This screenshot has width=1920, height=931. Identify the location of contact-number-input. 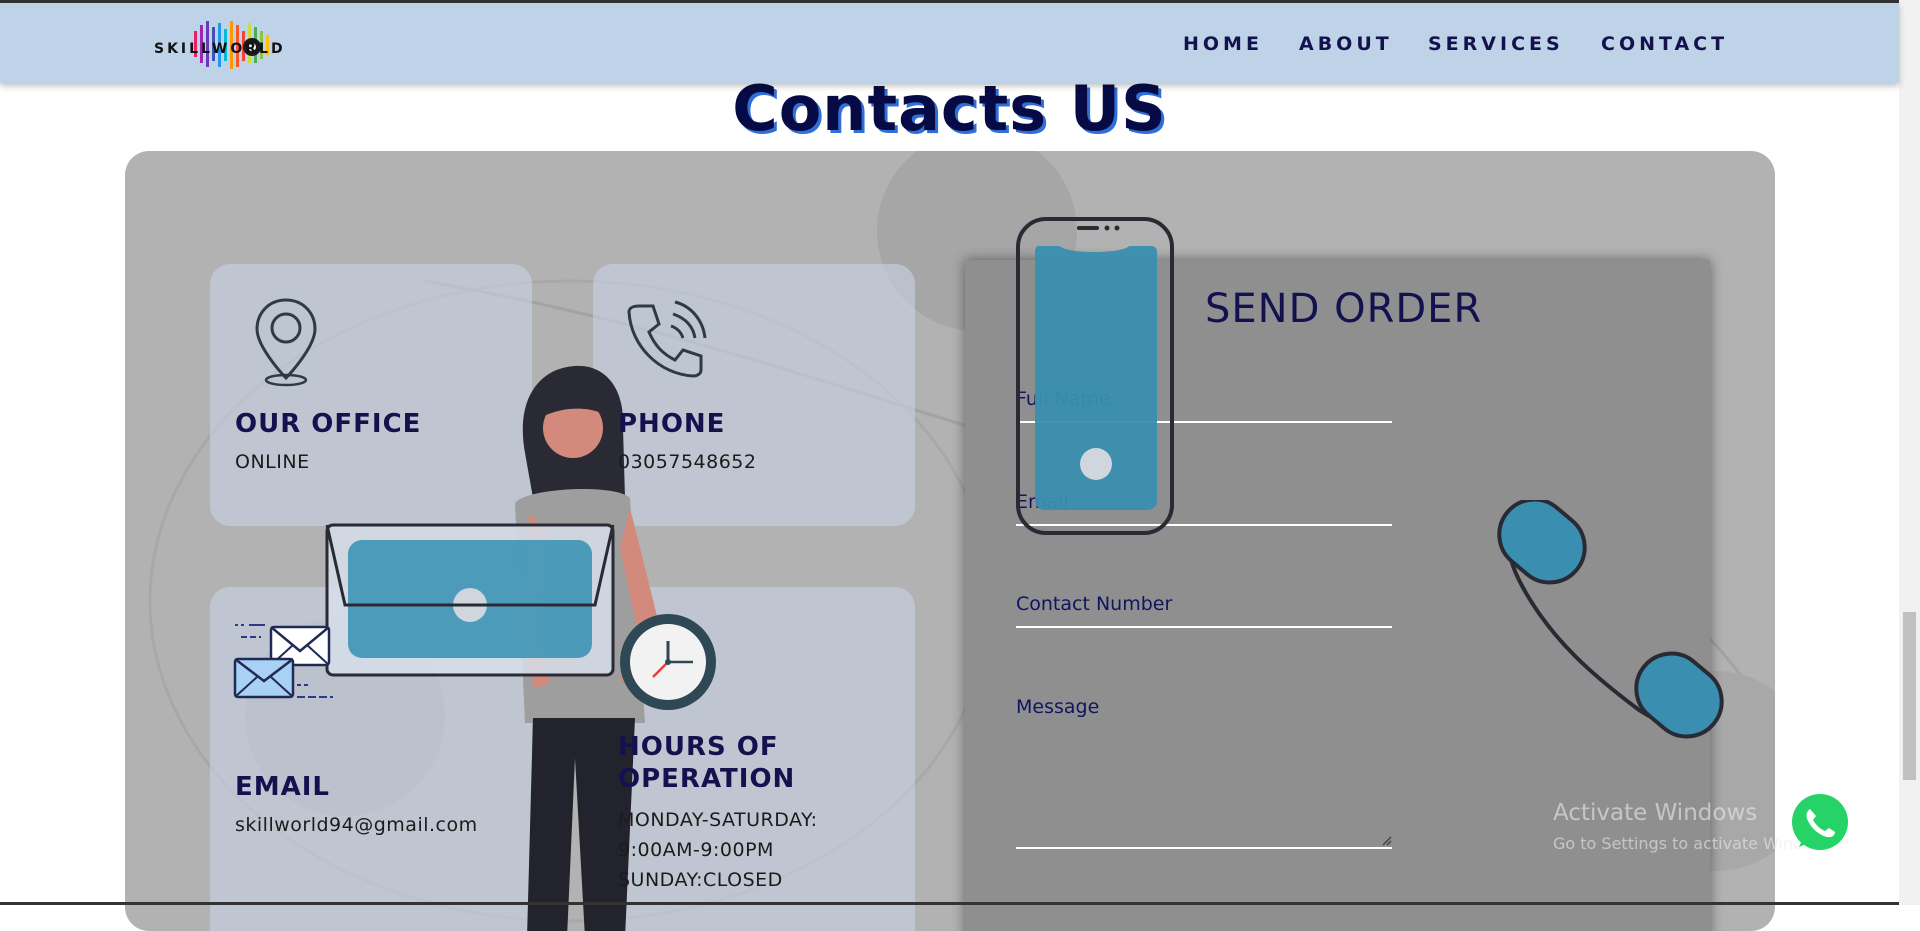
(1204, 627).